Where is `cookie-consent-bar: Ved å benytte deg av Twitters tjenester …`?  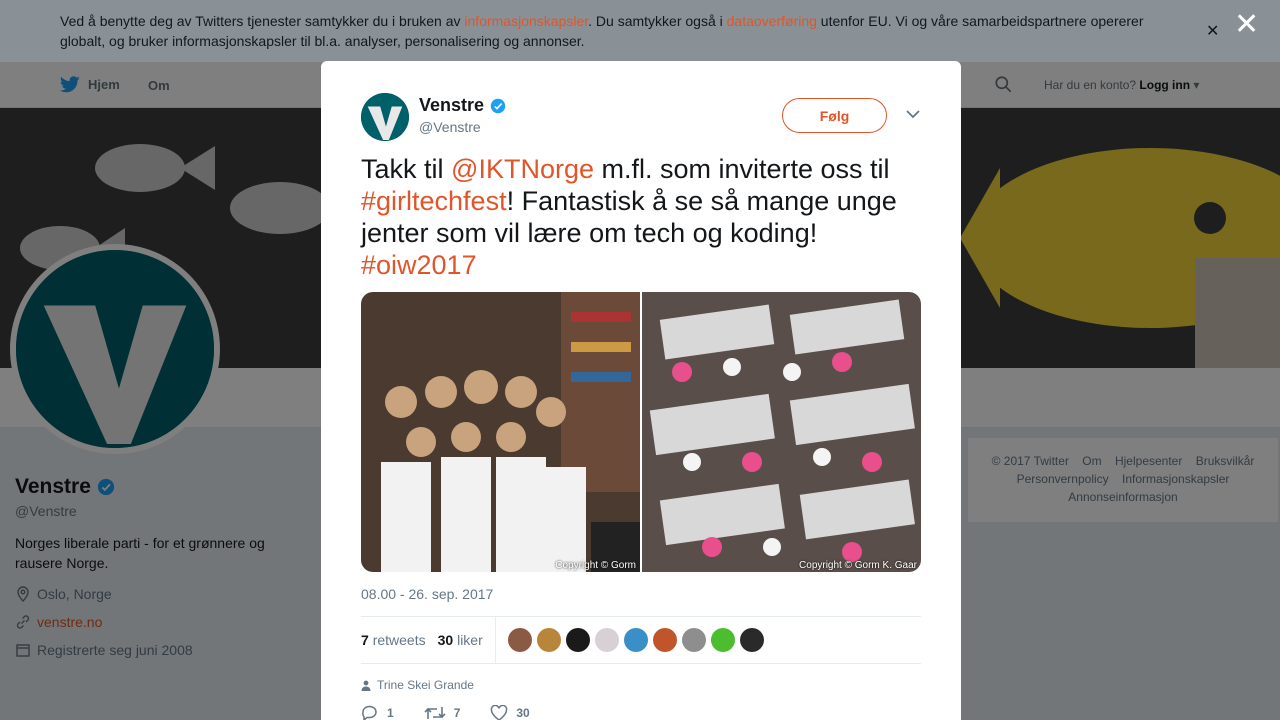
cookie-consent-bar: Ved å benytte deg av Twitters tjenester … is located at coordinates (640, 31).